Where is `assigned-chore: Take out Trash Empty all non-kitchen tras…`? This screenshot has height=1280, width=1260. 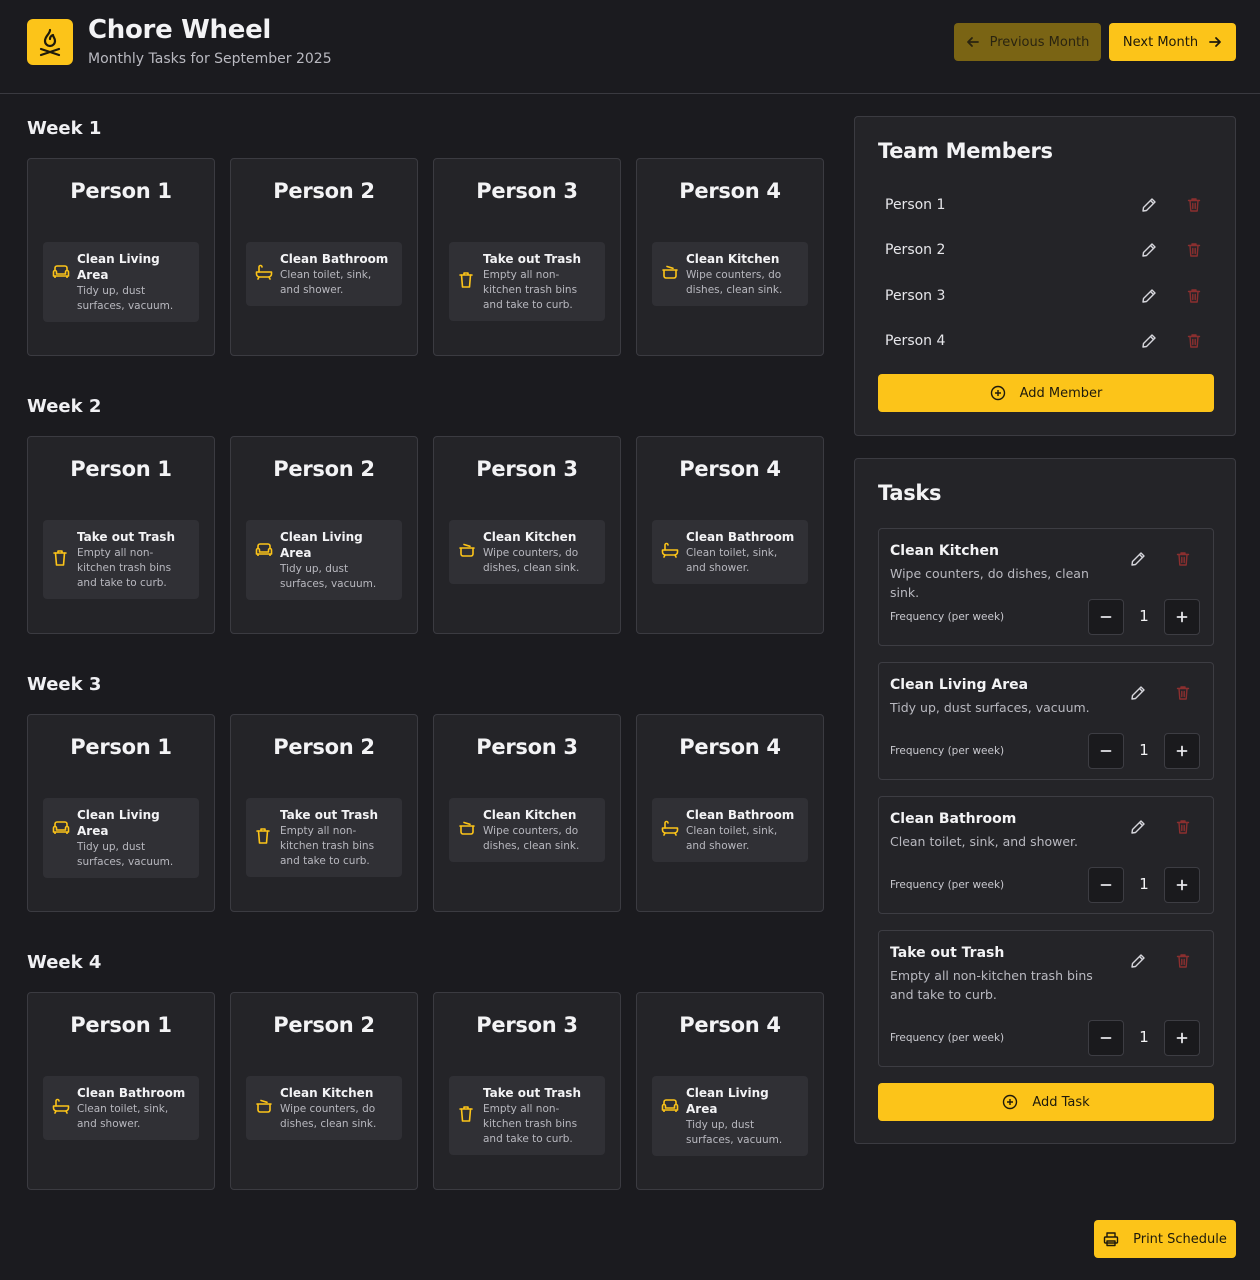
assigned-chore: Take out Trash Empty all non-kitchen tras… is located at coordinates (324, 837).